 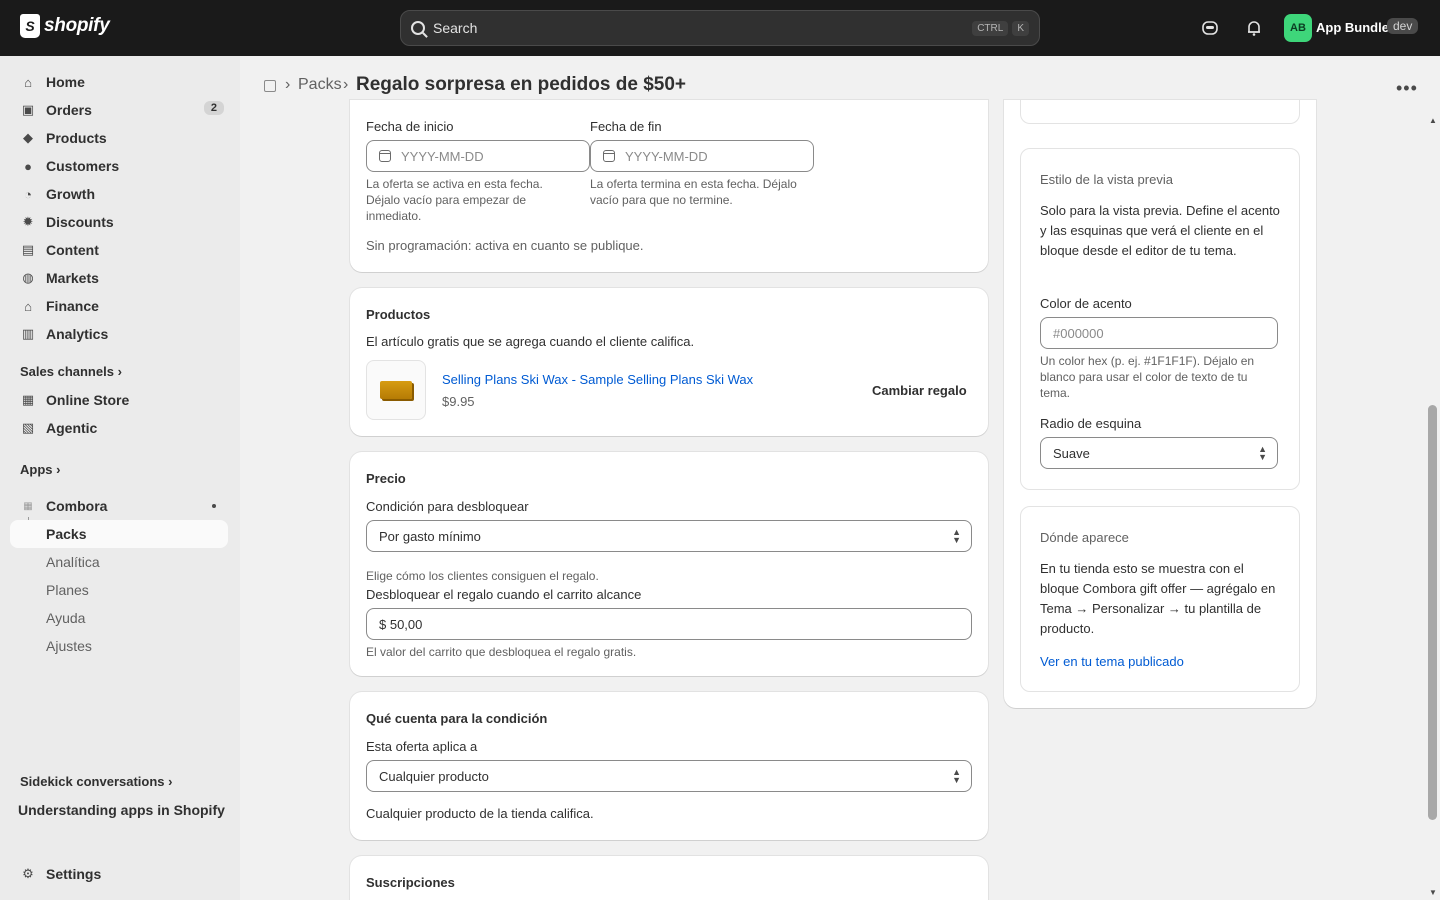 I want to click on sidebar-item-markets: ◍ Markets, so click(x=119, y=278).